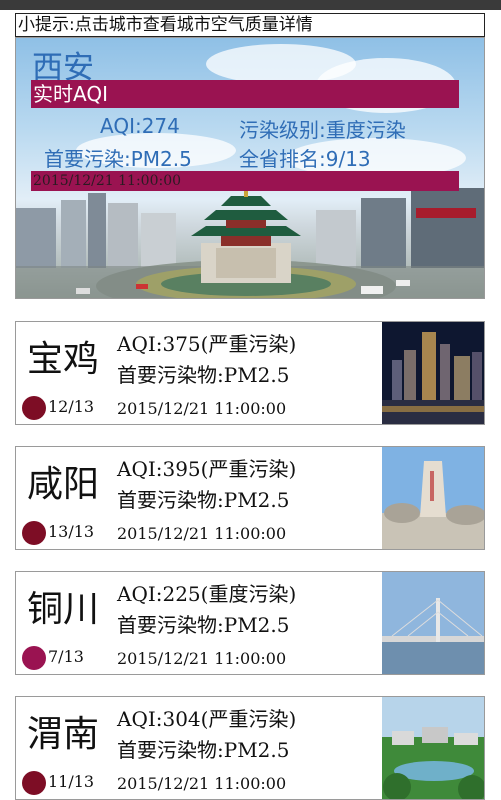  Describe the element at coordinates (63, 734) in the screenshot. I see `city-name: 渭南` at that location.